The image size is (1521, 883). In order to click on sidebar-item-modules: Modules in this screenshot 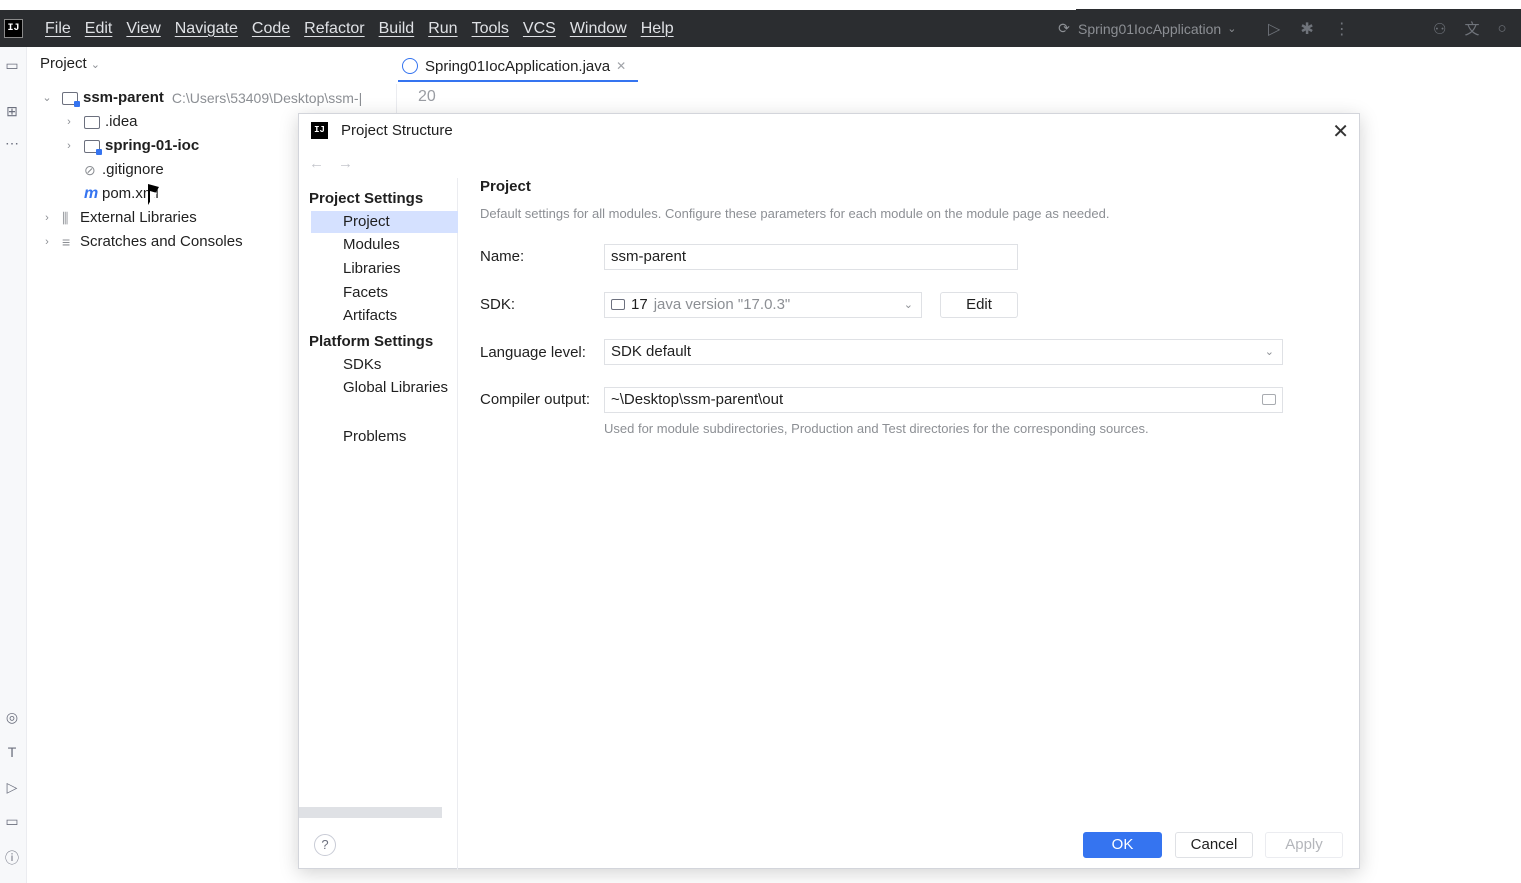, I will do `click(371, 244)`.